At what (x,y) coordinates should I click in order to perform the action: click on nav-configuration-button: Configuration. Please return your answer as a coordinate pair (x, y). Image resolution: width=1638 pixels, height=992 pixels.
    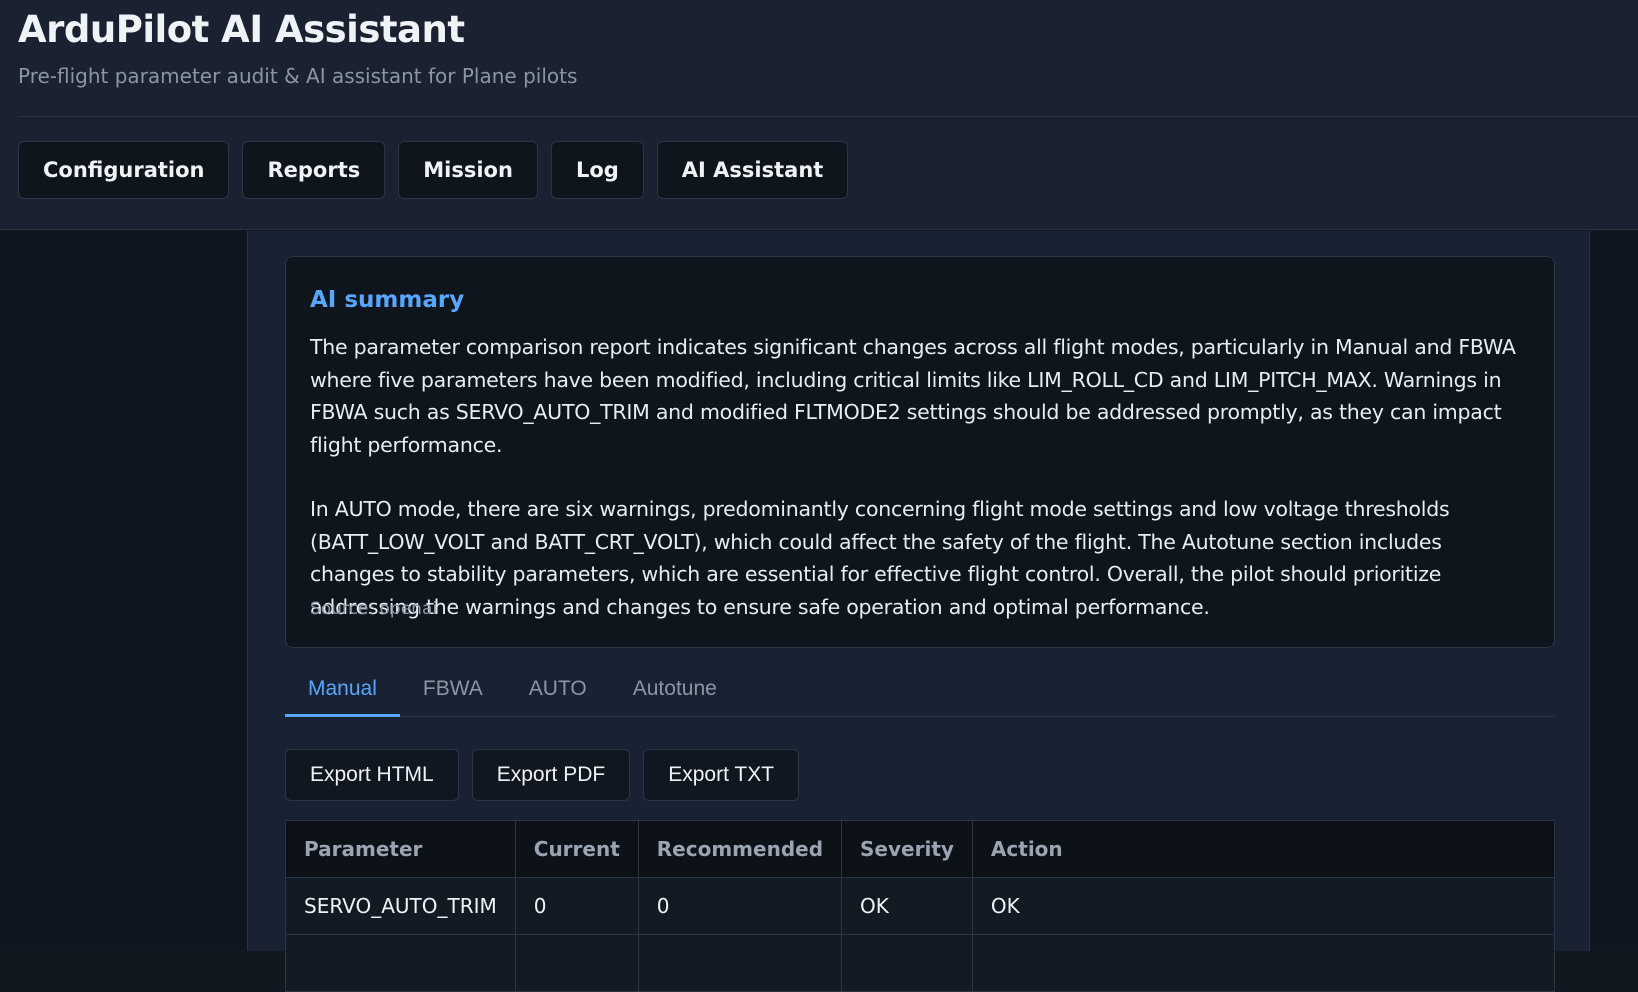
    Looking at the image, I should click on (124, 170).